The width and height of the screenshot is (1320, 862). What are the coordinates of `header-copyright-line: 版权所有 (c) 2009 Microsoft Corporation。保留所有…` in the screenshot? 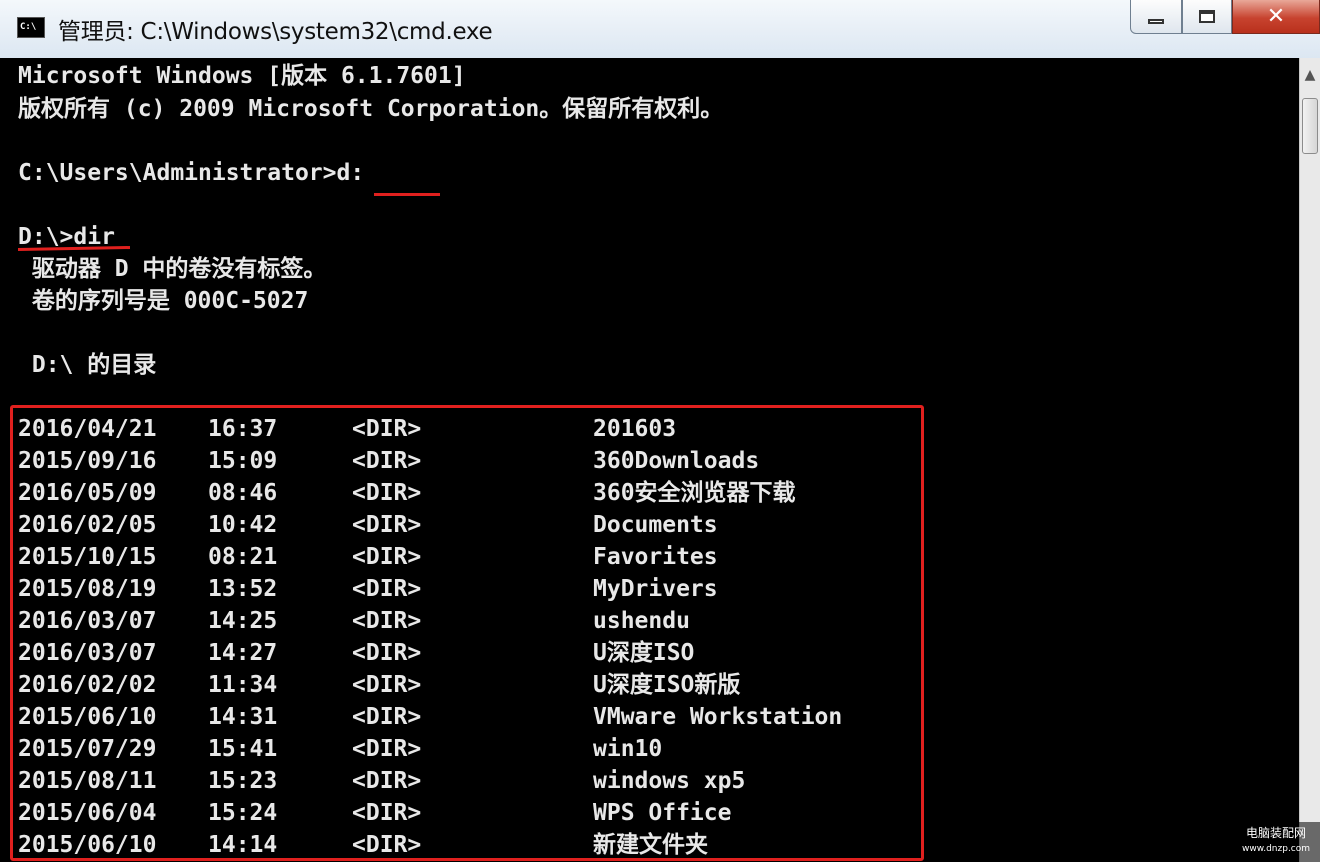 It's located at (371, 109).